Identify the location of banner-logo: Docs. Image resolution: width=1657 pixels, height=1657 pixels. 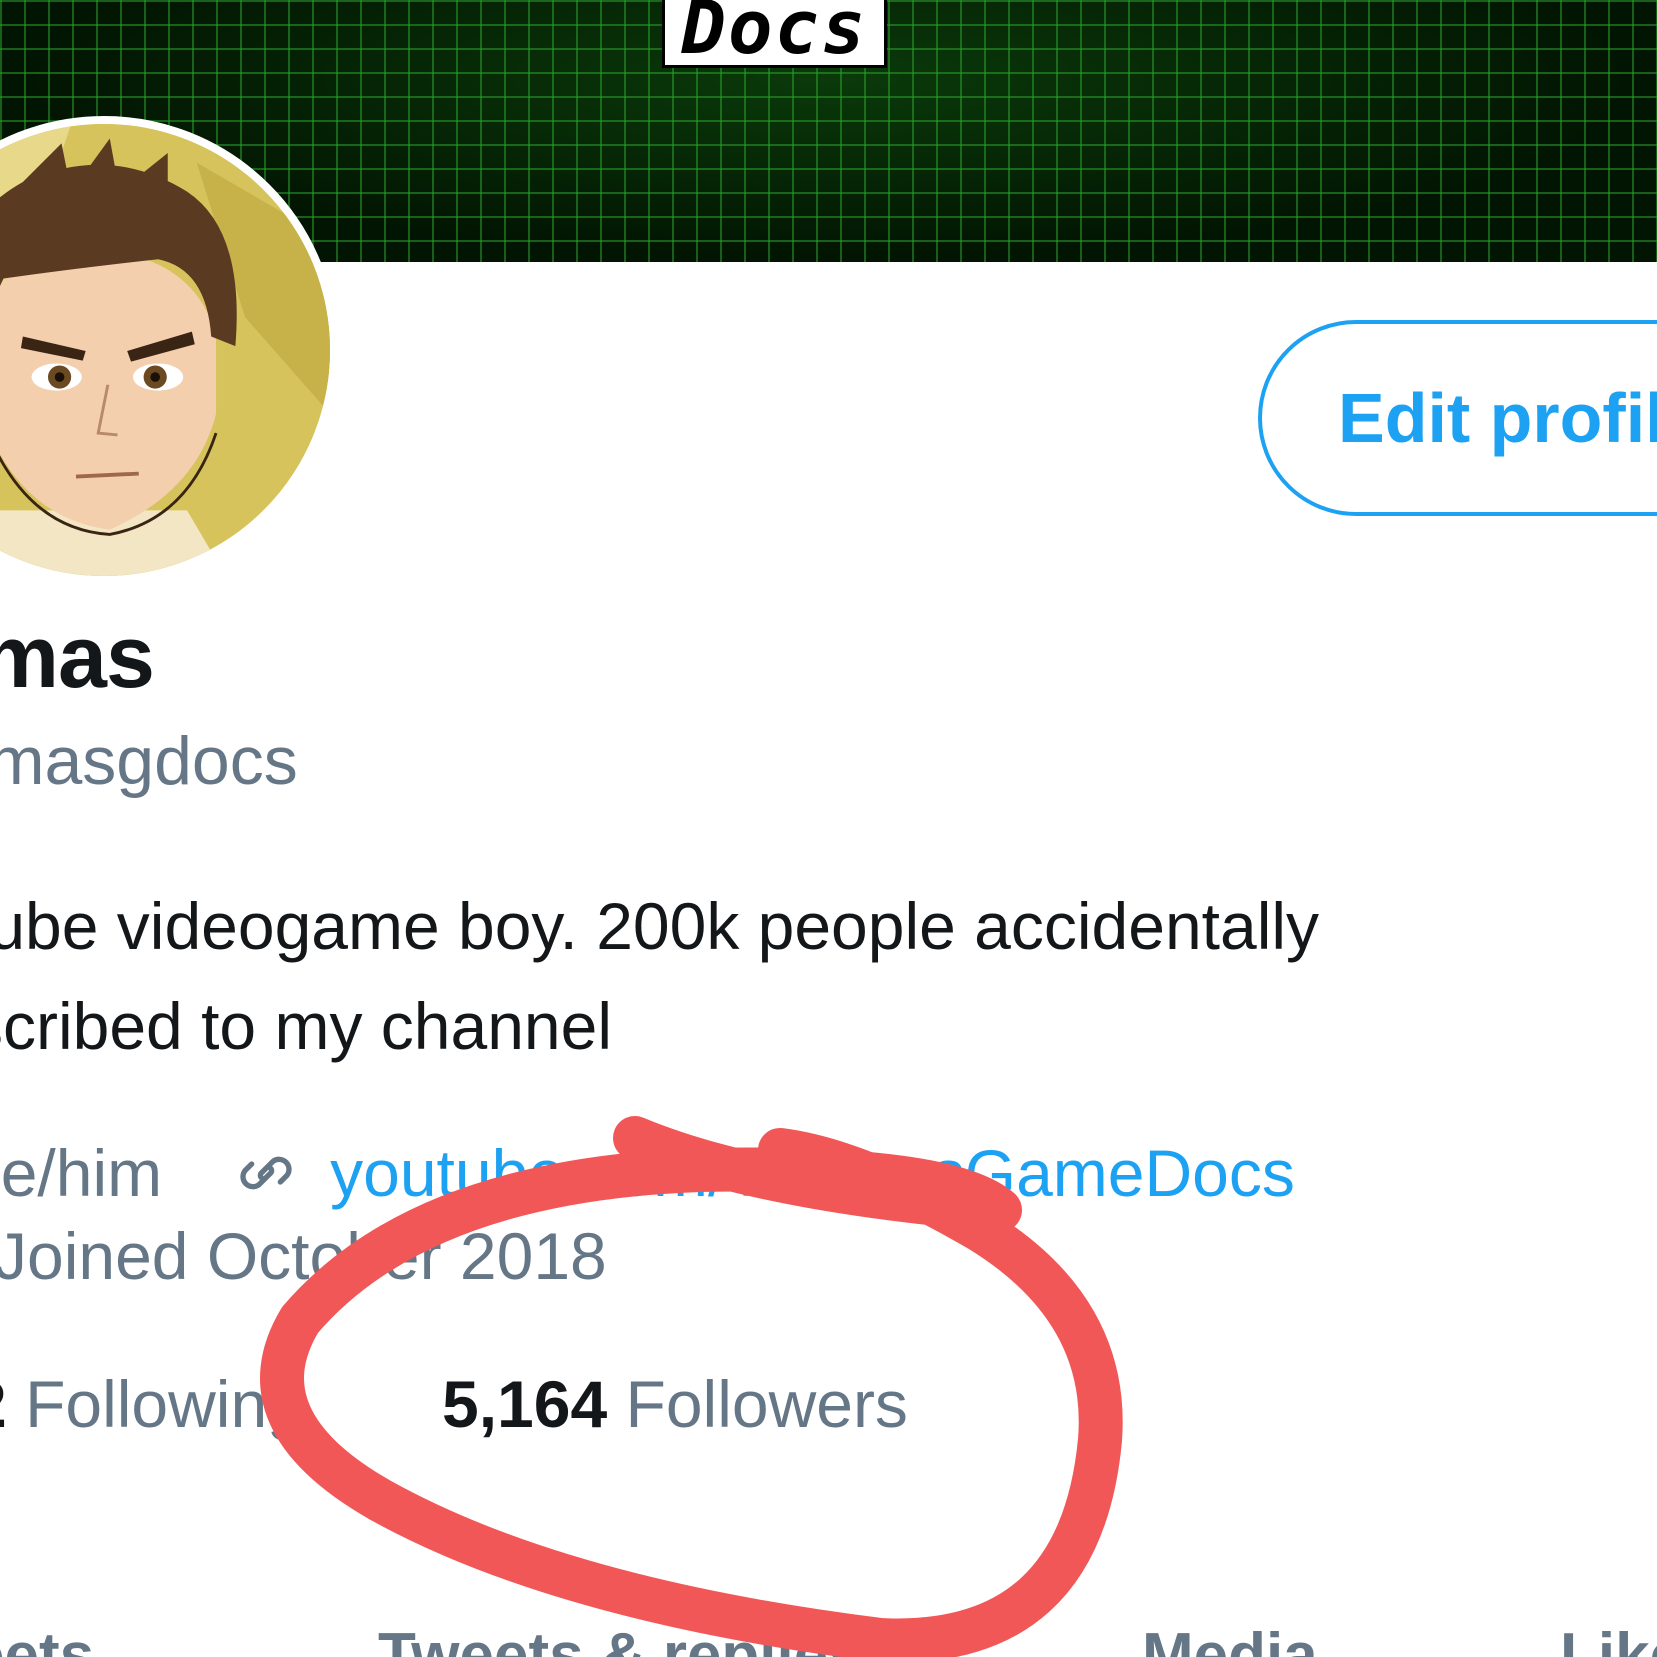
(774, 34).